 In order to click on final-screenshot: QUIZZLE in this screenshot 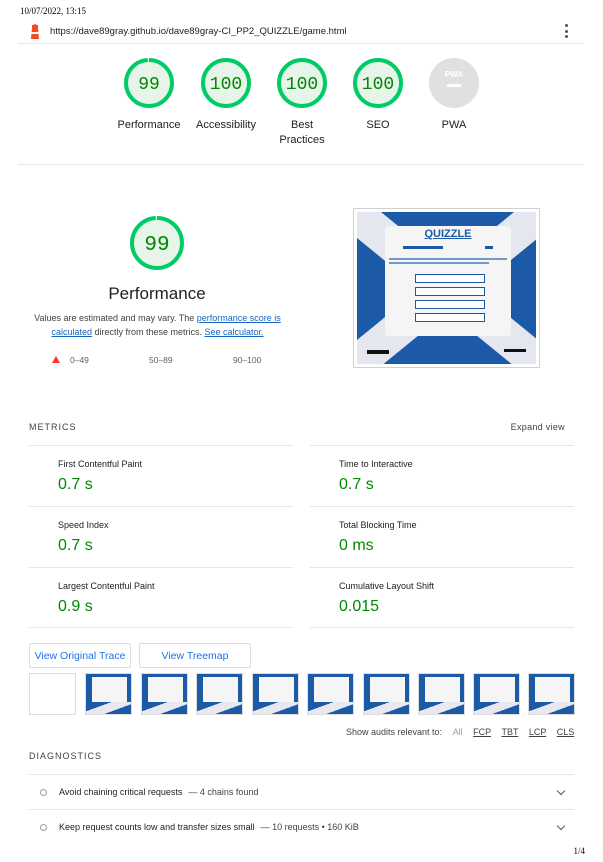, I will do `click(446, 288)`.